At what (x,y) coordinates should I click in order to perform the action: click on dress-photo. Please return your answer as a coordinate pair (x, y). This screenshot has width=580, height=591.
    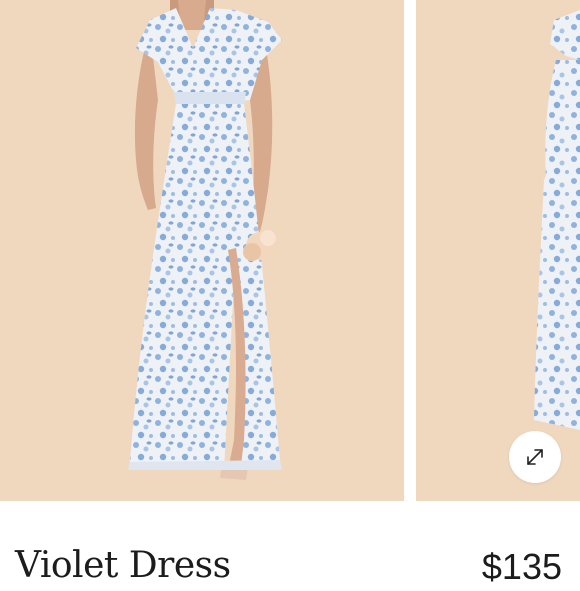
    Looking at the image, I should click on (557, 220).